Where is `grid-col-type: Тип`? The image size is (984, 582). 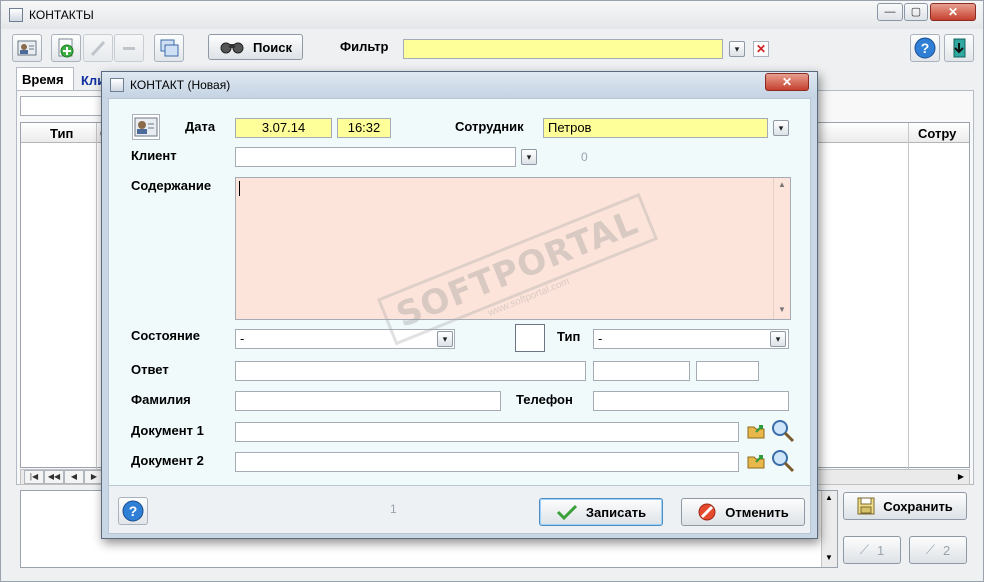 grid-col-type: Тип is located at coordinates (61, 133).